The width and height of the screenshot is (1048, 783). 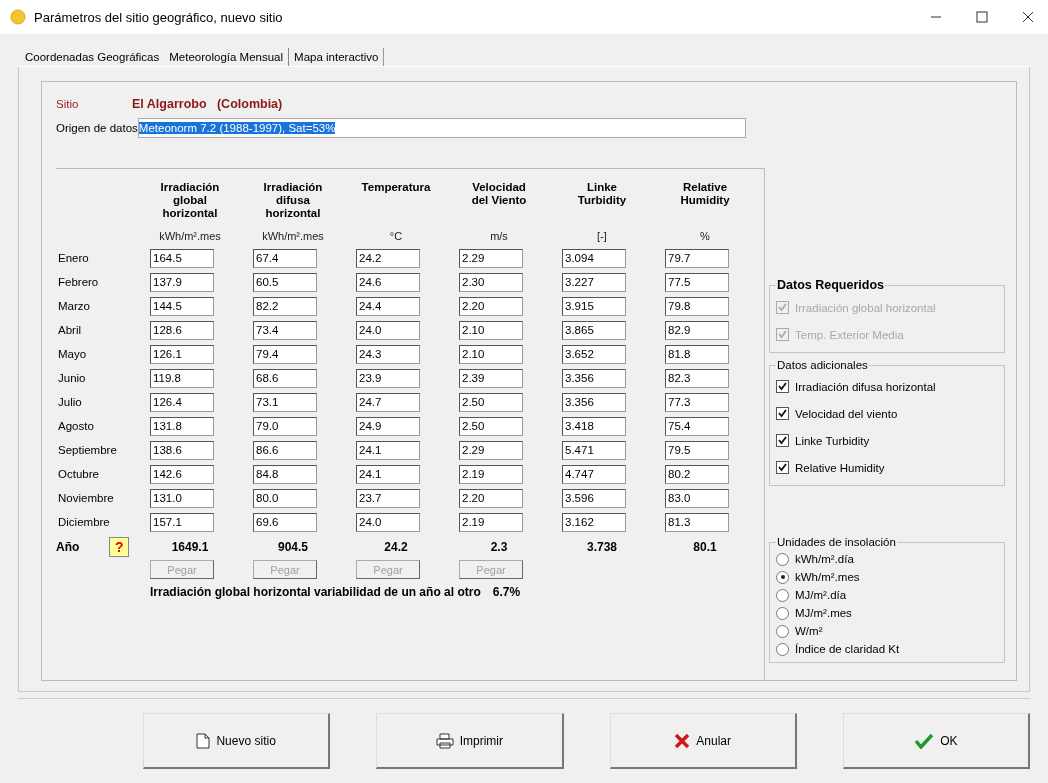 What do you see at coordinates (182, 522) in the screenshot?
I see `value-field: 157.1` at bounding box center [182, 522].